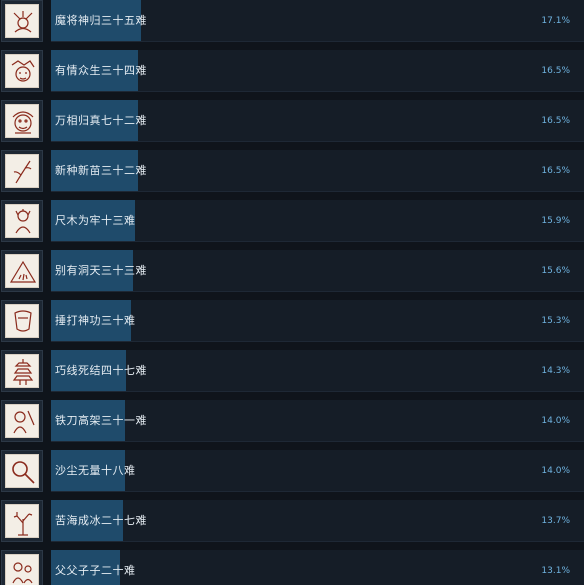 This screenshot has width=584, height=585. I want to click on achievement-row: 魔将神归三十五难 17.1%, so click(292, 22).